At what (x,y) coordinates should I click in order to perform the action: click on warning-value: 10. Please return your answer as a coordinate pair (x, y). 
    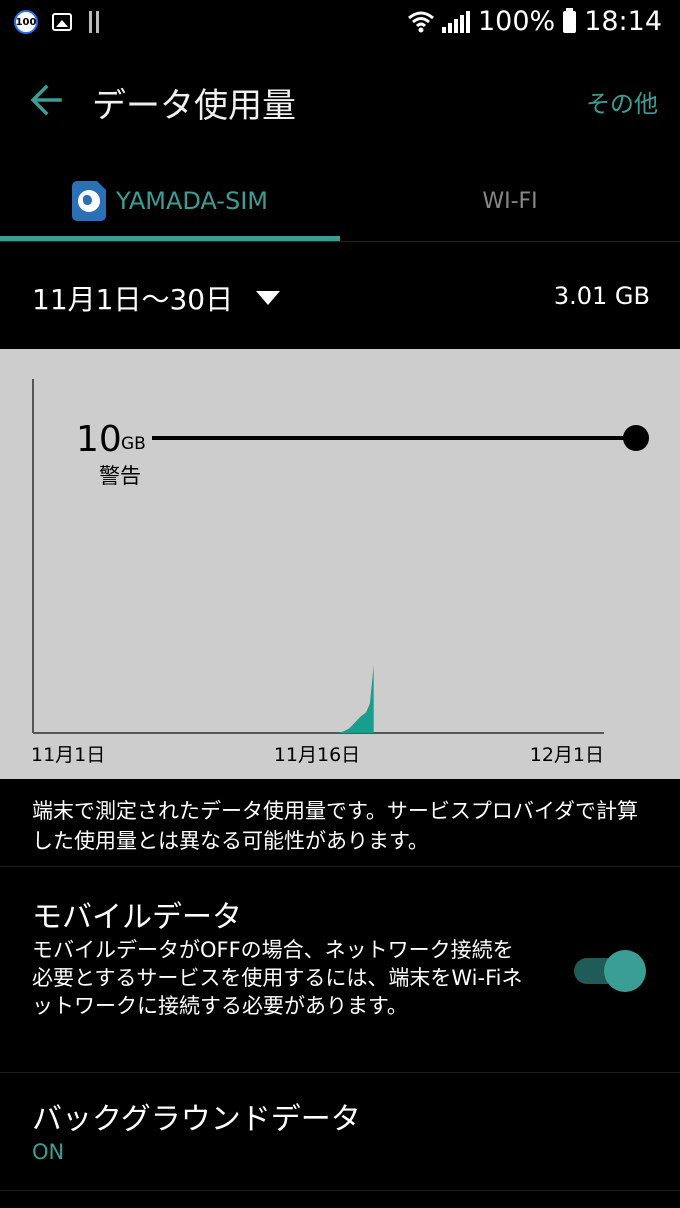
    Looking at the image, I should click on (99, 439).